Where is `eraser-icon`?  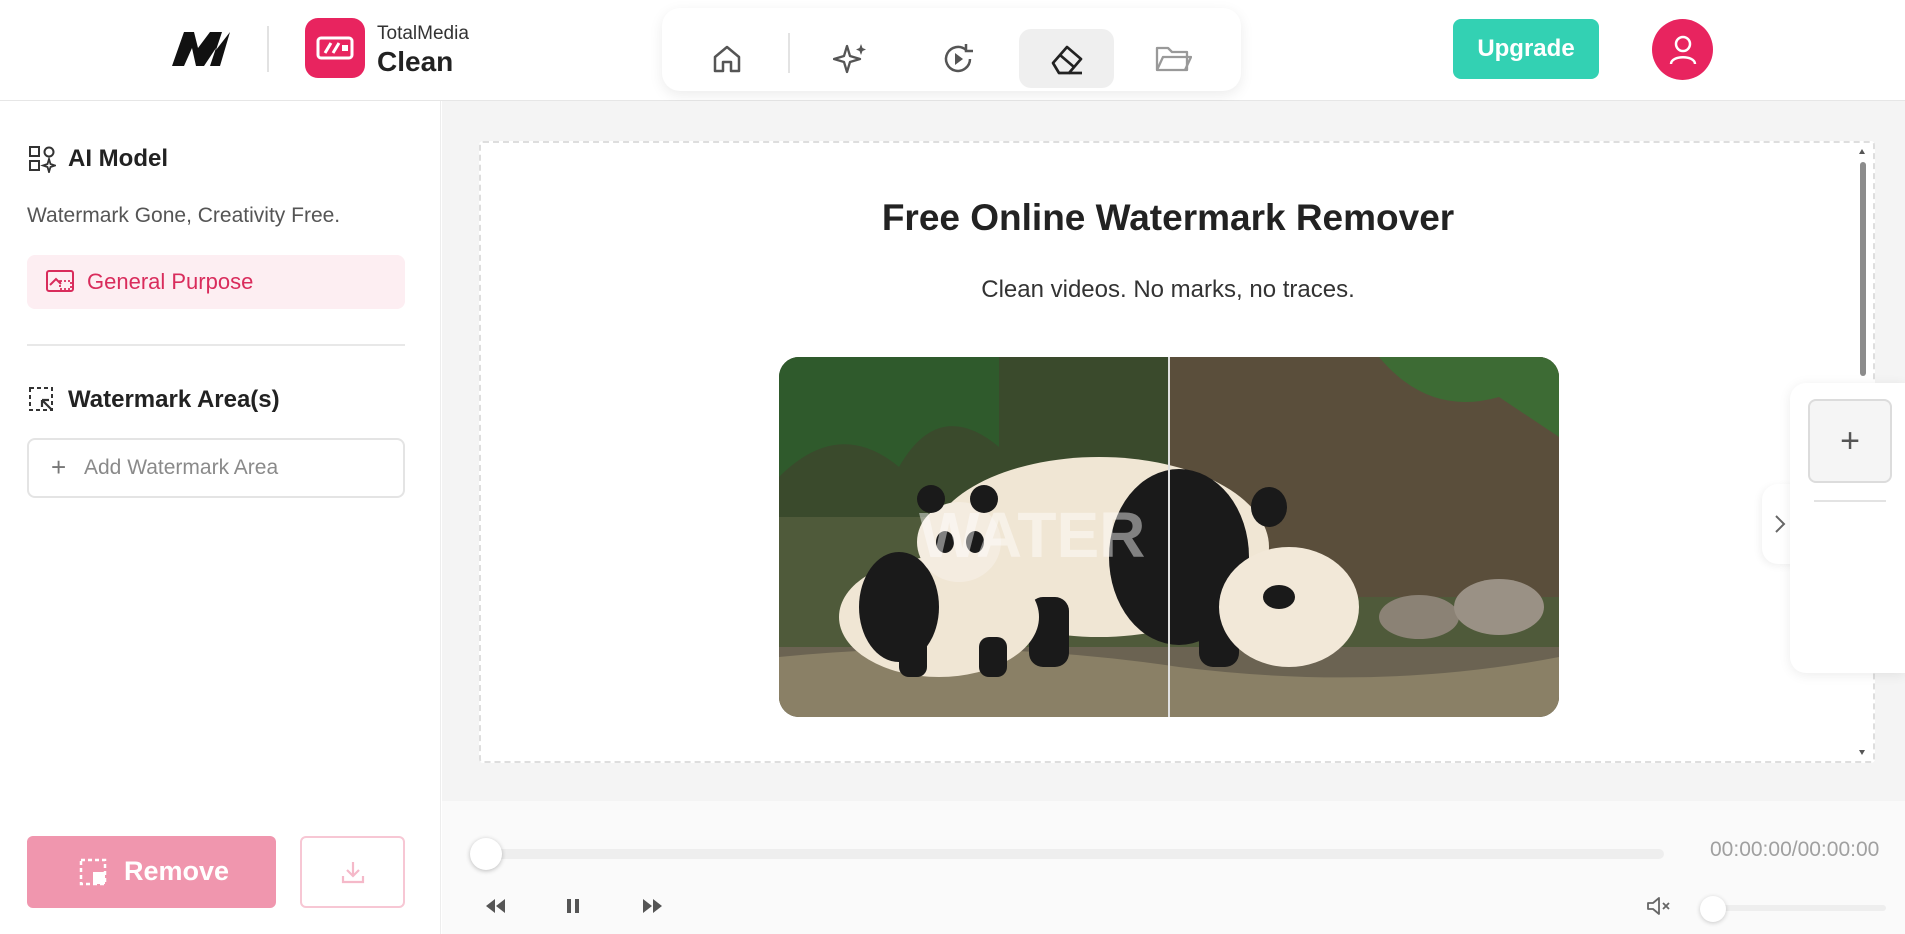 eraser-icon is located at coordinates (1066, 59).